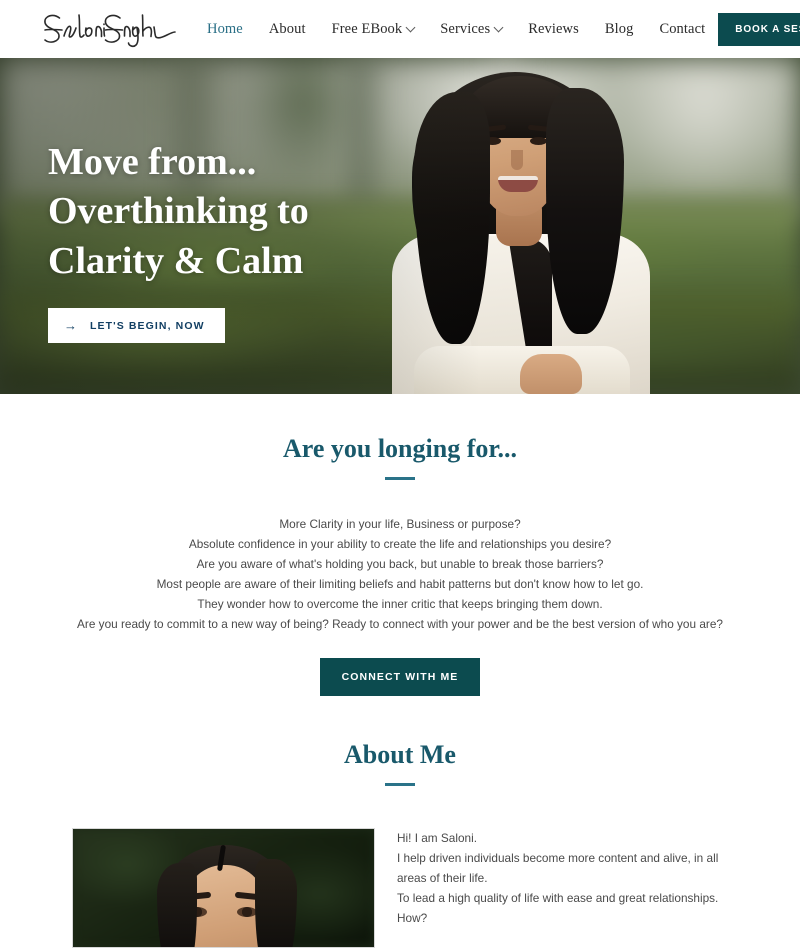 Image resolution: width=800 pixels, height=948 pixels. Describe the element at coordinates (367, 28) in the screenshot. I see `nav-item-label: Free EBook` at that location.